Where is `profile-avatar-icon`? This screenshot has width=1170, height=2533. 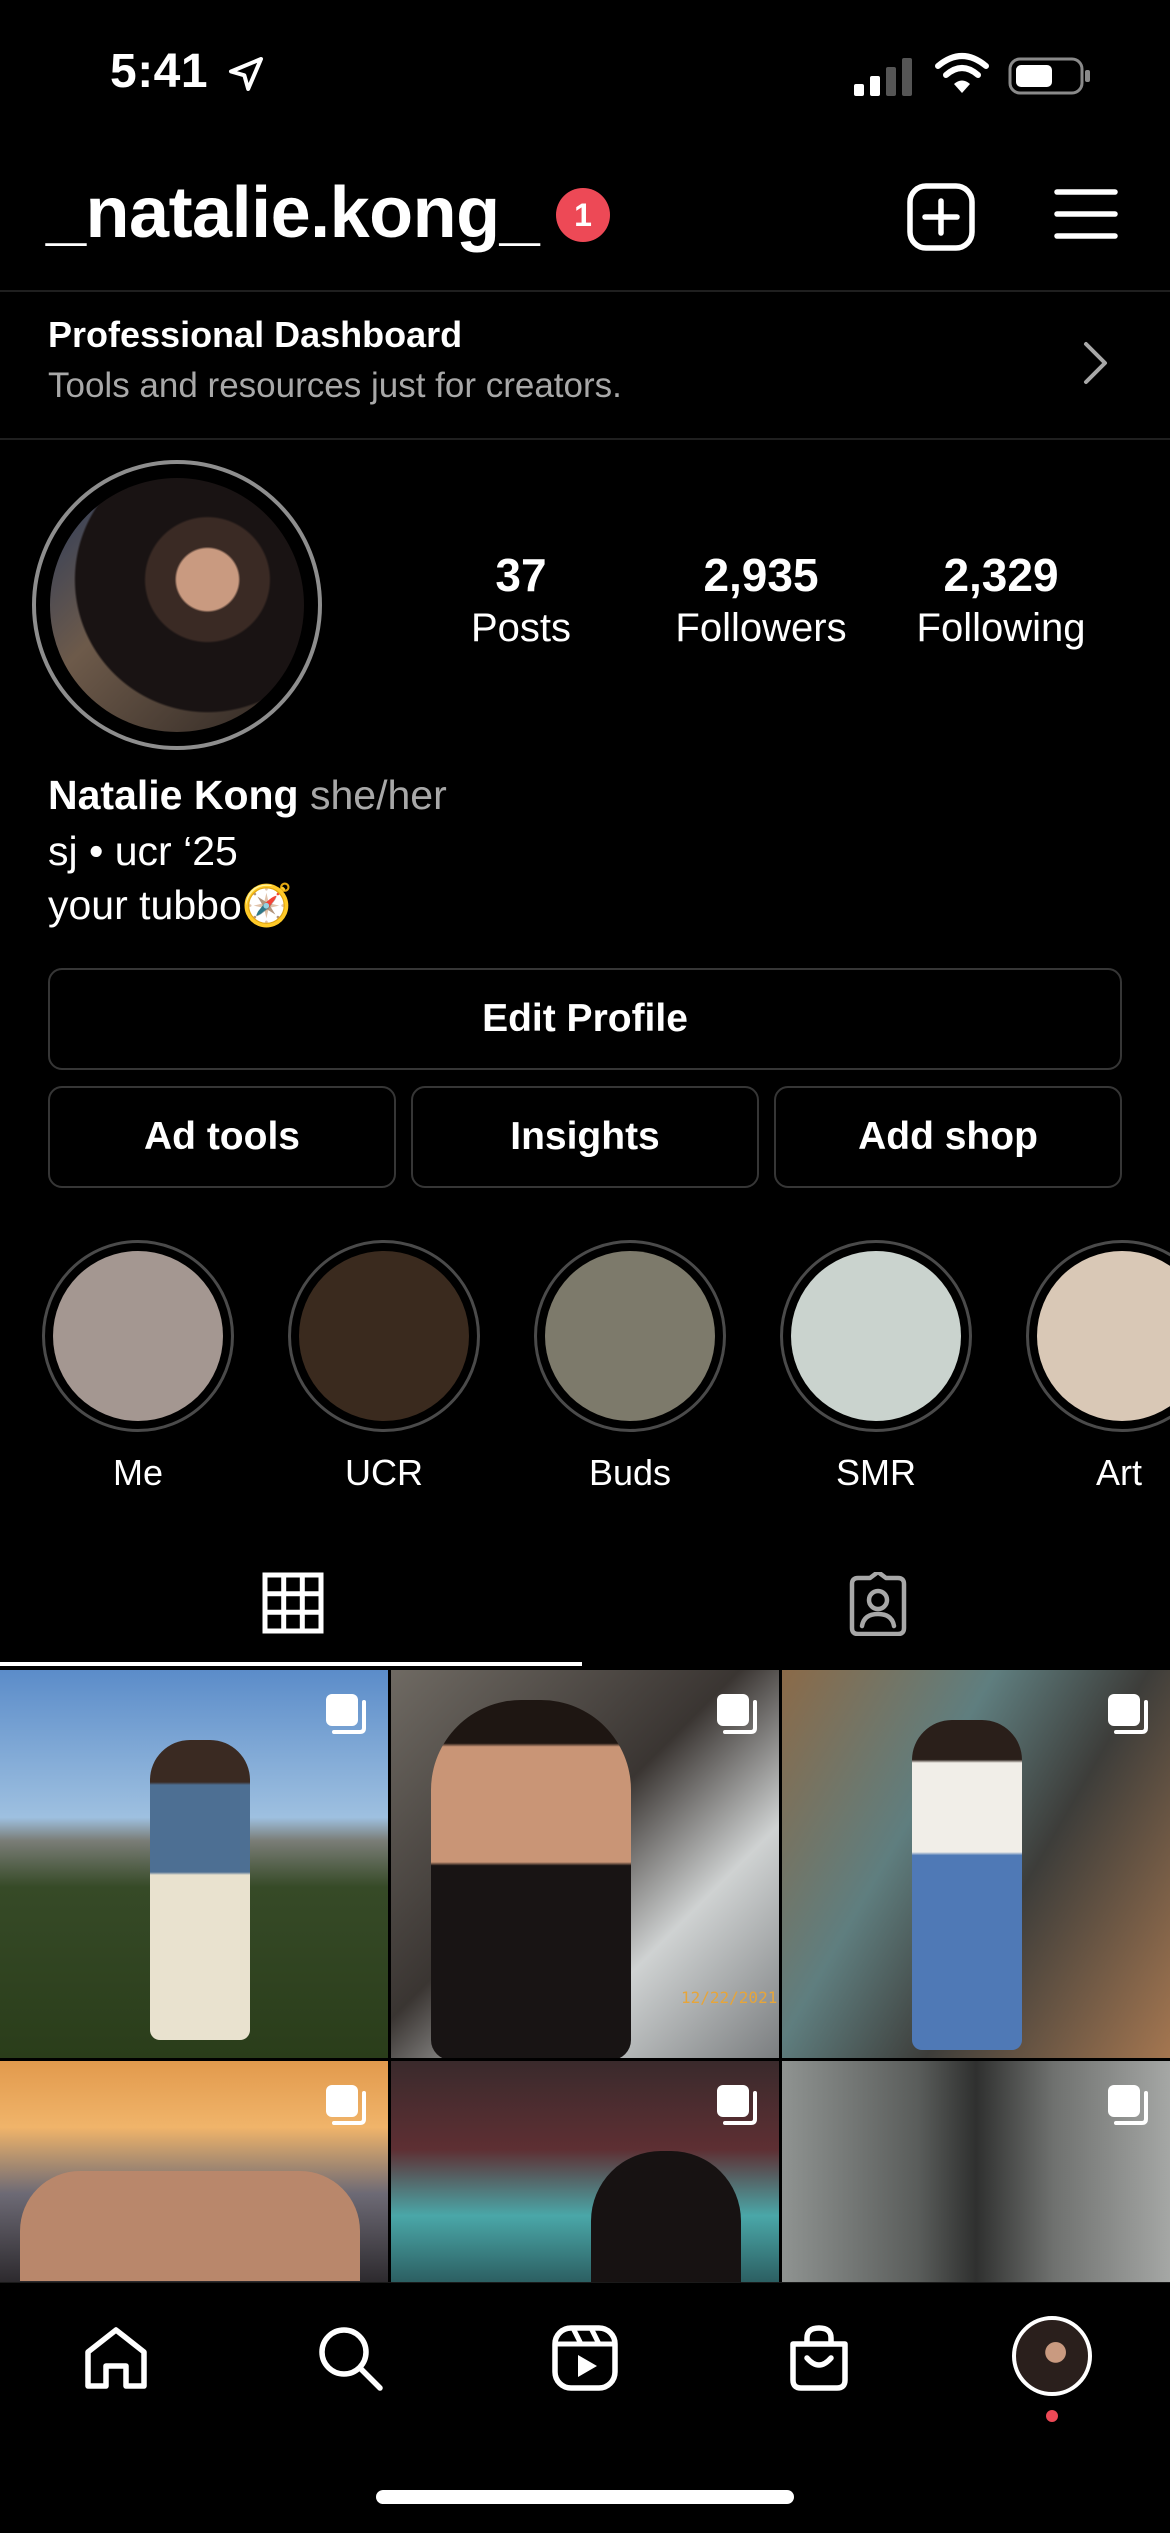
profile-avatar-icon is located at coordinates (1052, 2356).